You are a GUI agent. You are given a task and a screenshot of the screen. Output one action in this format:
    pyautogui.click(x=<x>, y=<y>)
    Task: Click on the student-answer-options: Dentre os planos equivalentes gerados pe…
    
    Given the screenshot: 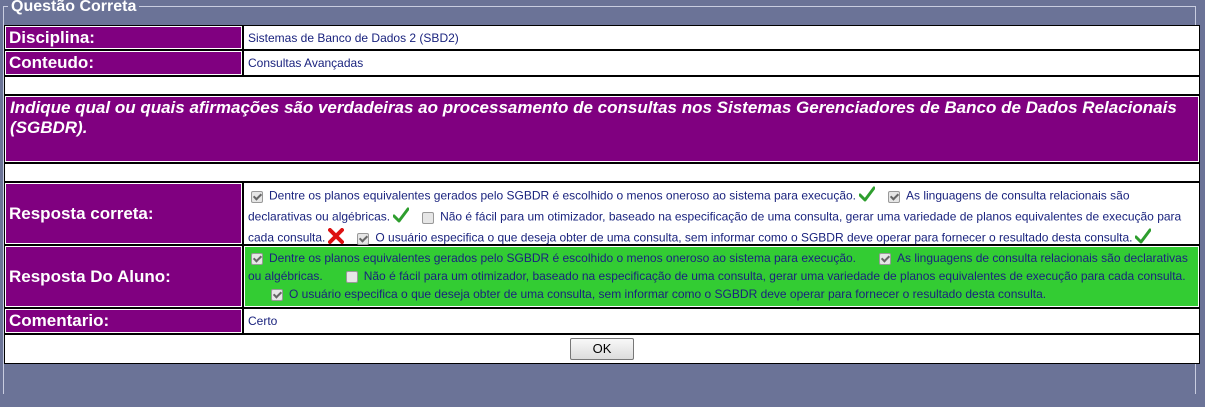 What is the action you would take?
    pyautogui.click(x=721, y=276)
    